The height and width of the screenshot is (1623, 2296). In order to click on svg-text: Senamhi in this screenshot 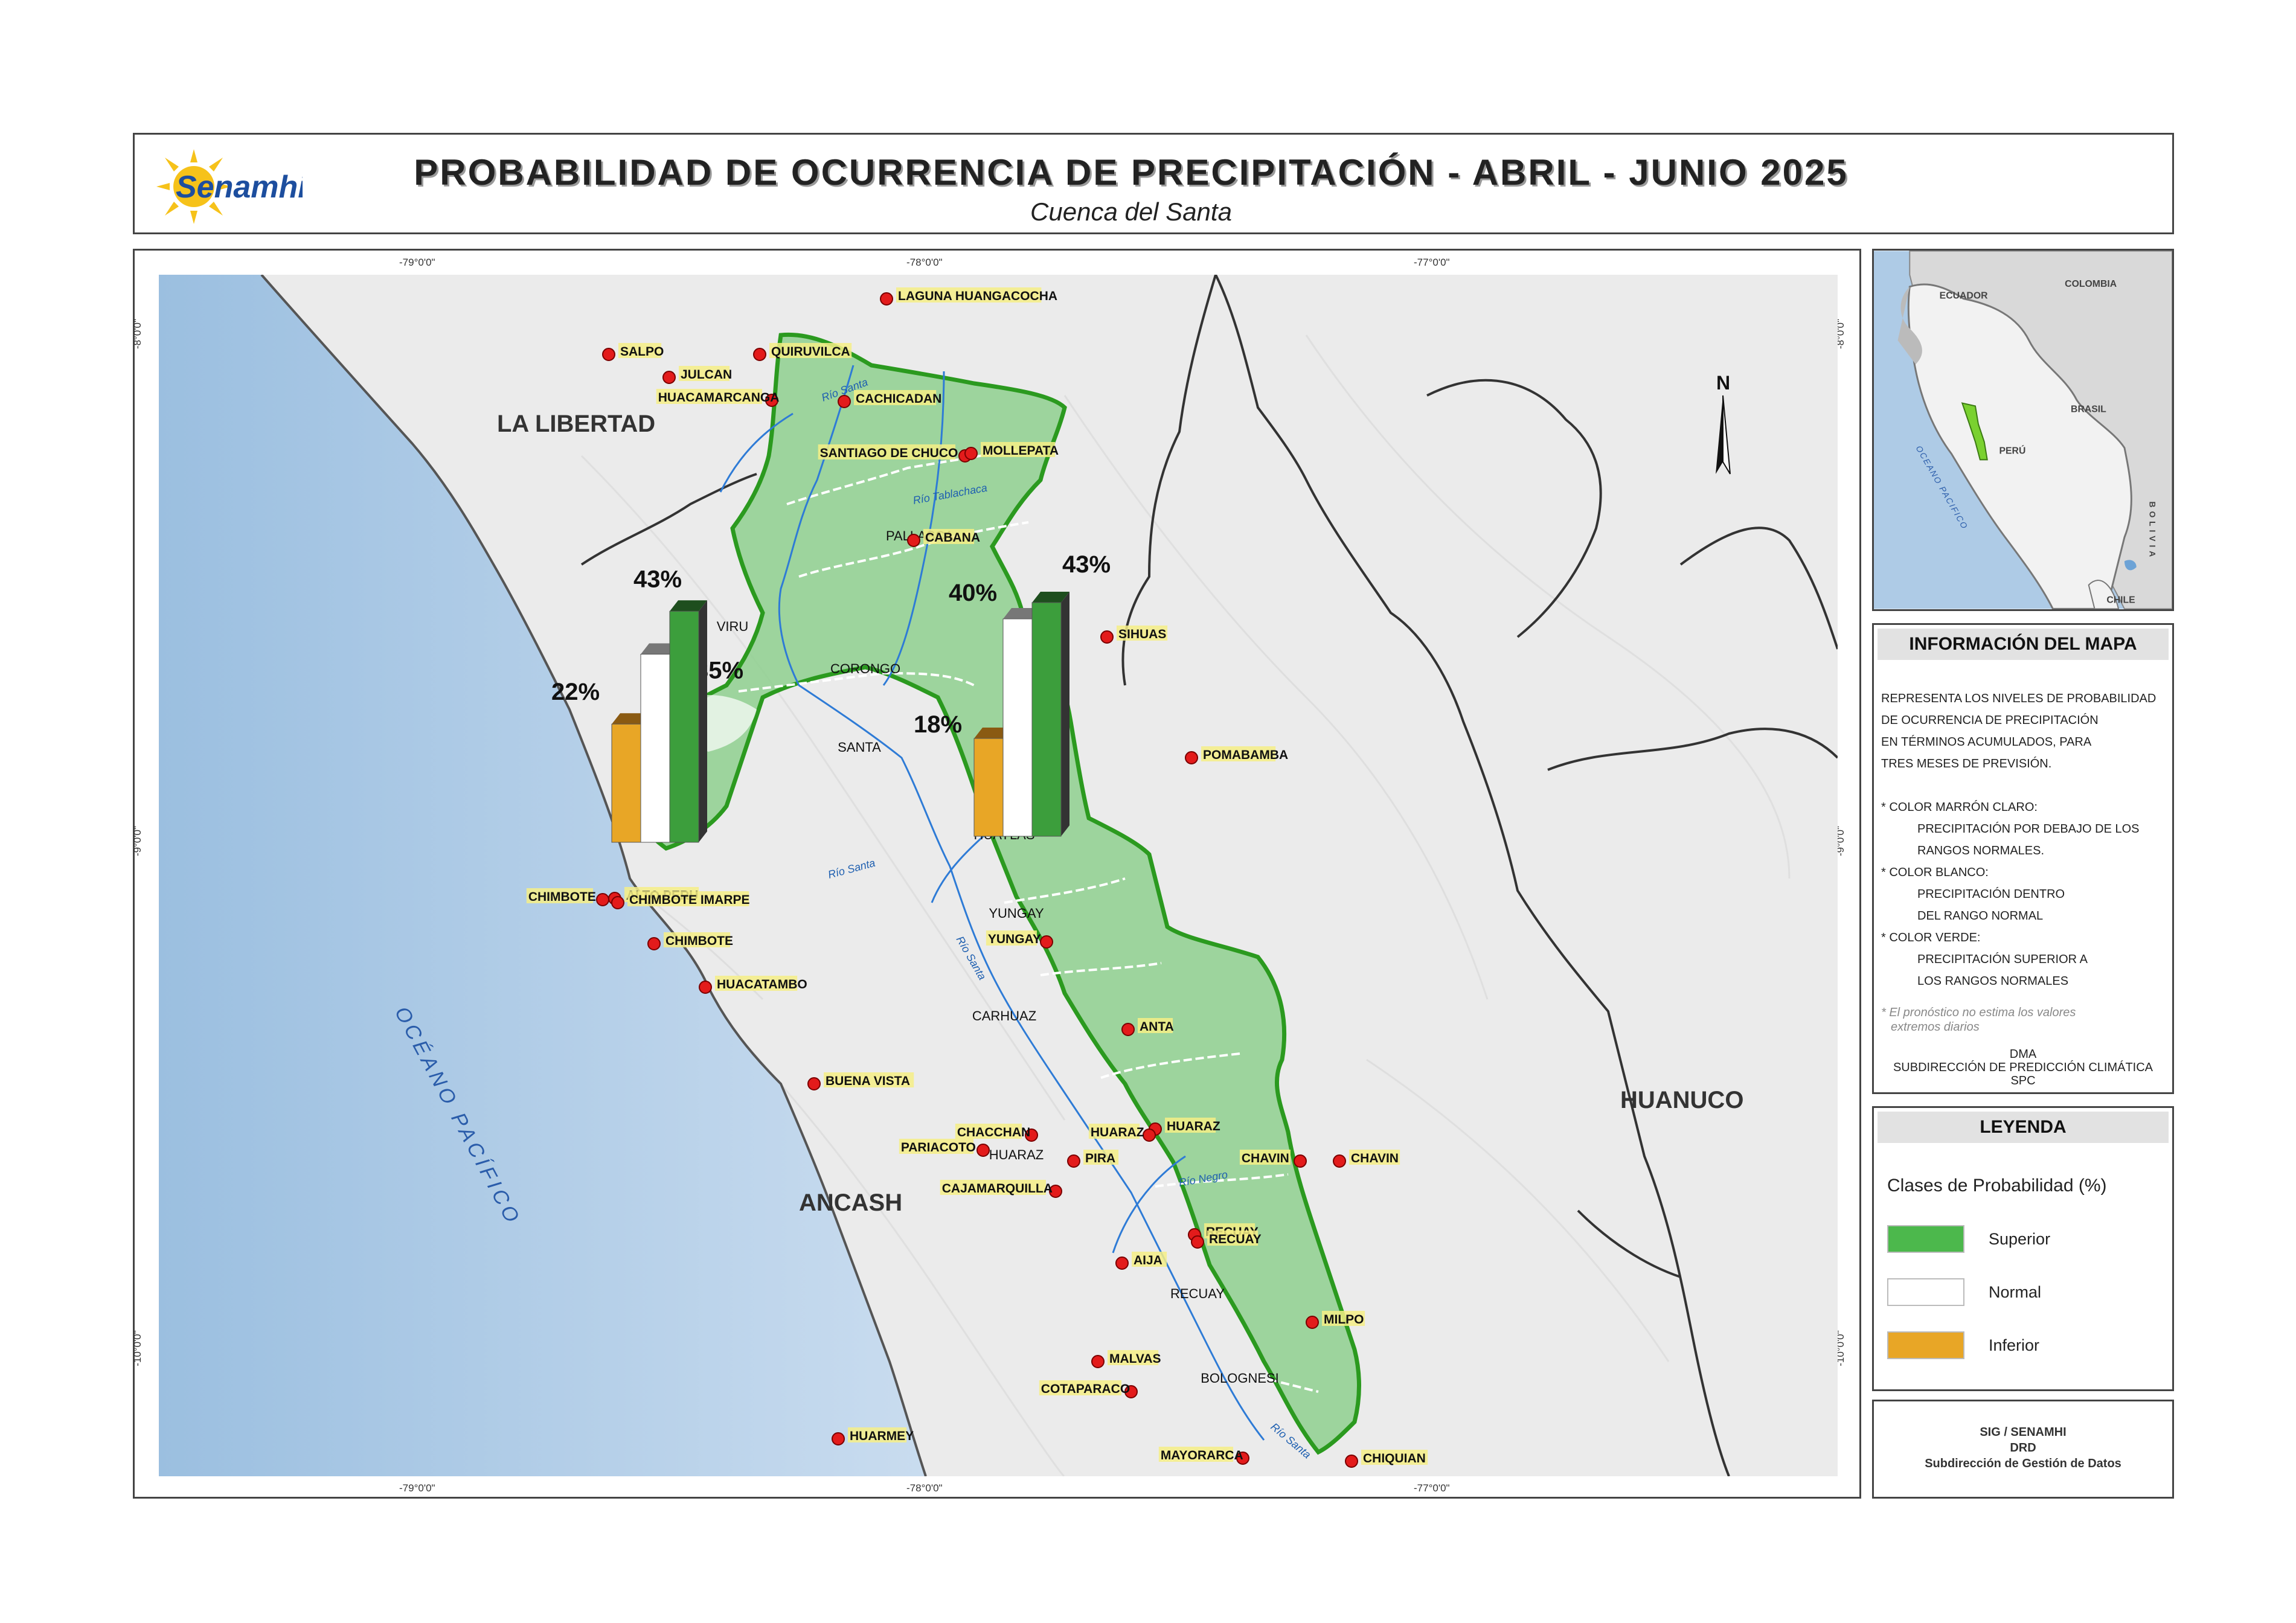, I will do `click(240, 187)`.